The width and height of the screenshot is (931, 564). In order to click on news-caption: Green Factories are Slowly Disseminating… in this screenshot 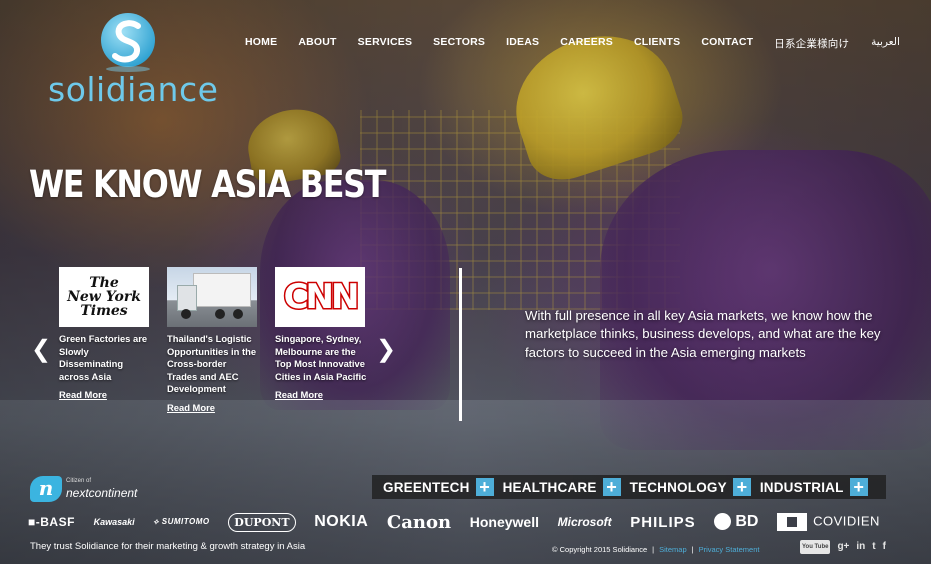, I will do `click(103, 357)`.